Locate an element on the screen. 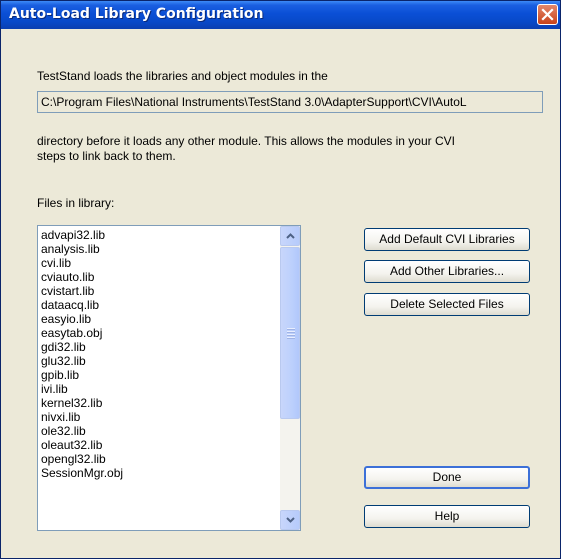 Image resolution: width=561 pixels, height=559 pixels. scroll-down-button is located at coordinates (290, 520).